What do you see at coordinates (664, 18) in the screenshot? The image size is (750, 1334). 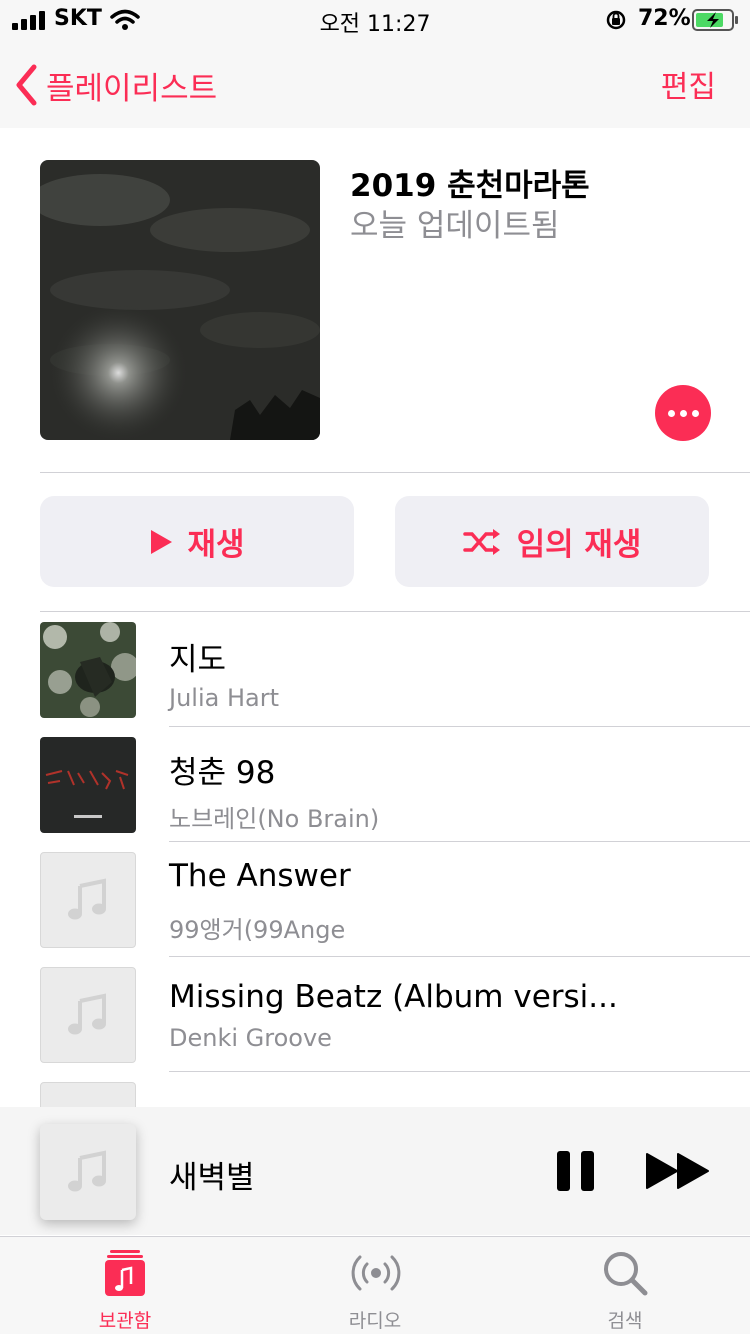 I see `battery-percent: 72%` at bounding box center [664, 18].